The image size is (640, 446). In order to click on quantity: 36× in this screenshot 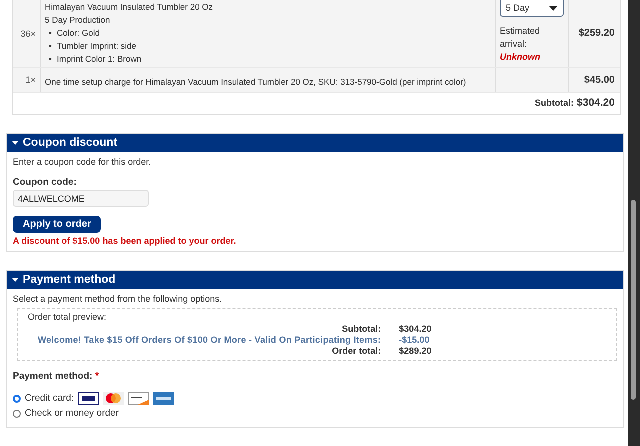, I will do `click(28, 33)`.